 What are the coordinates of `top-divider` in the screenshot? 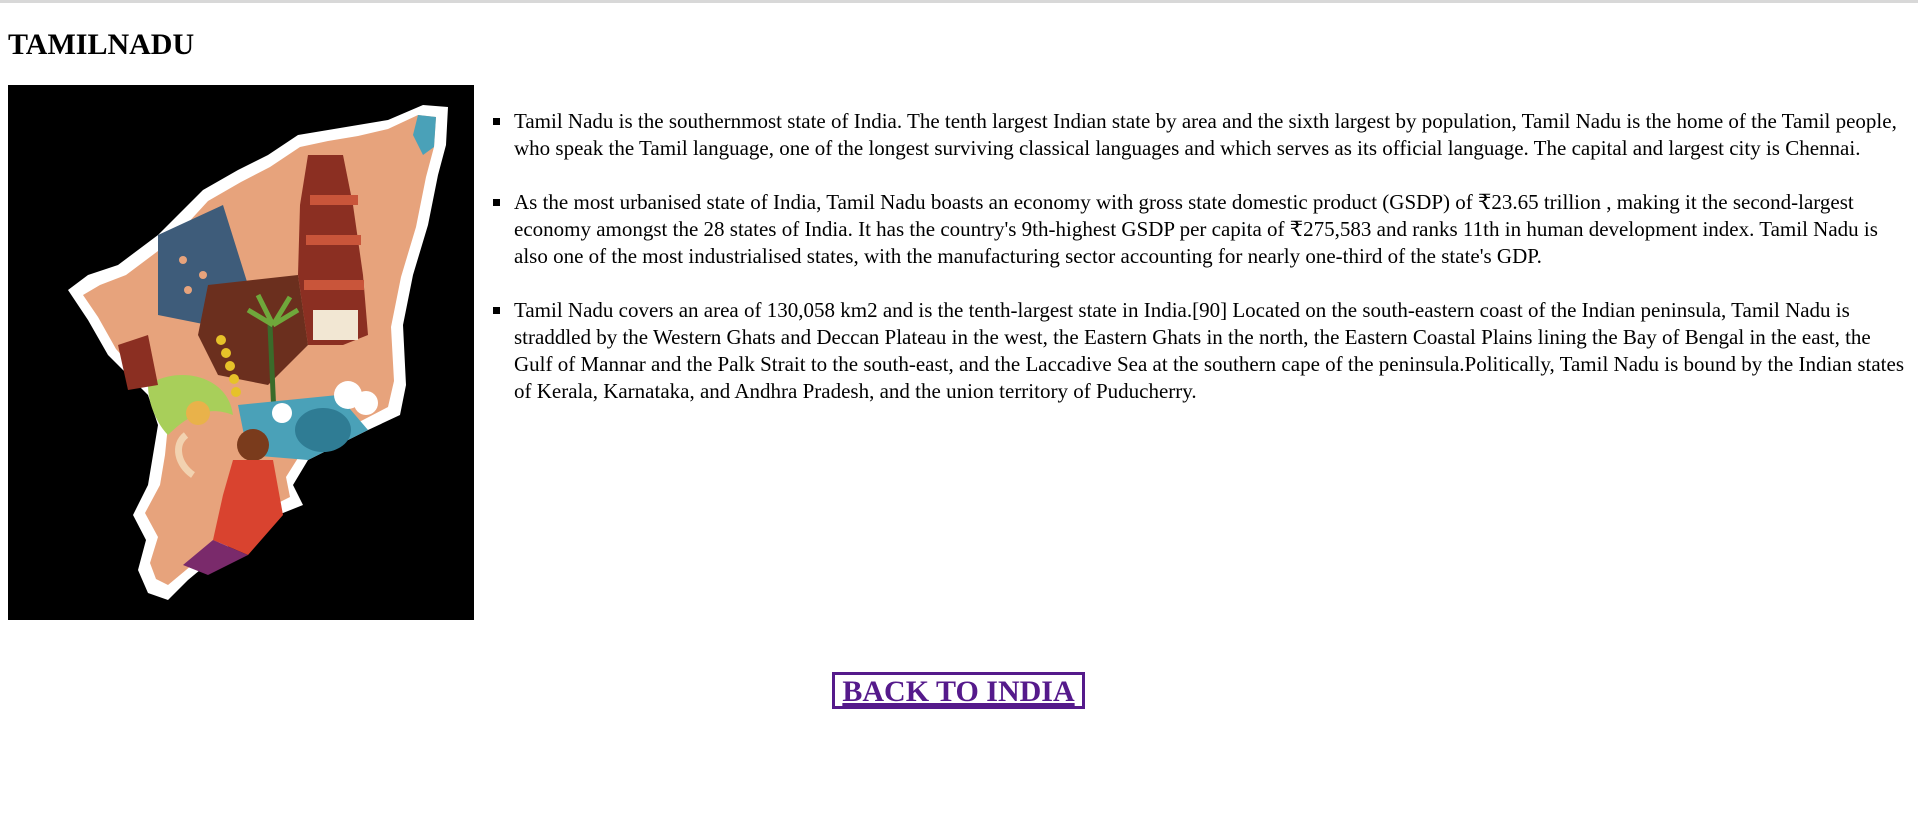 It's located at (959, 1).